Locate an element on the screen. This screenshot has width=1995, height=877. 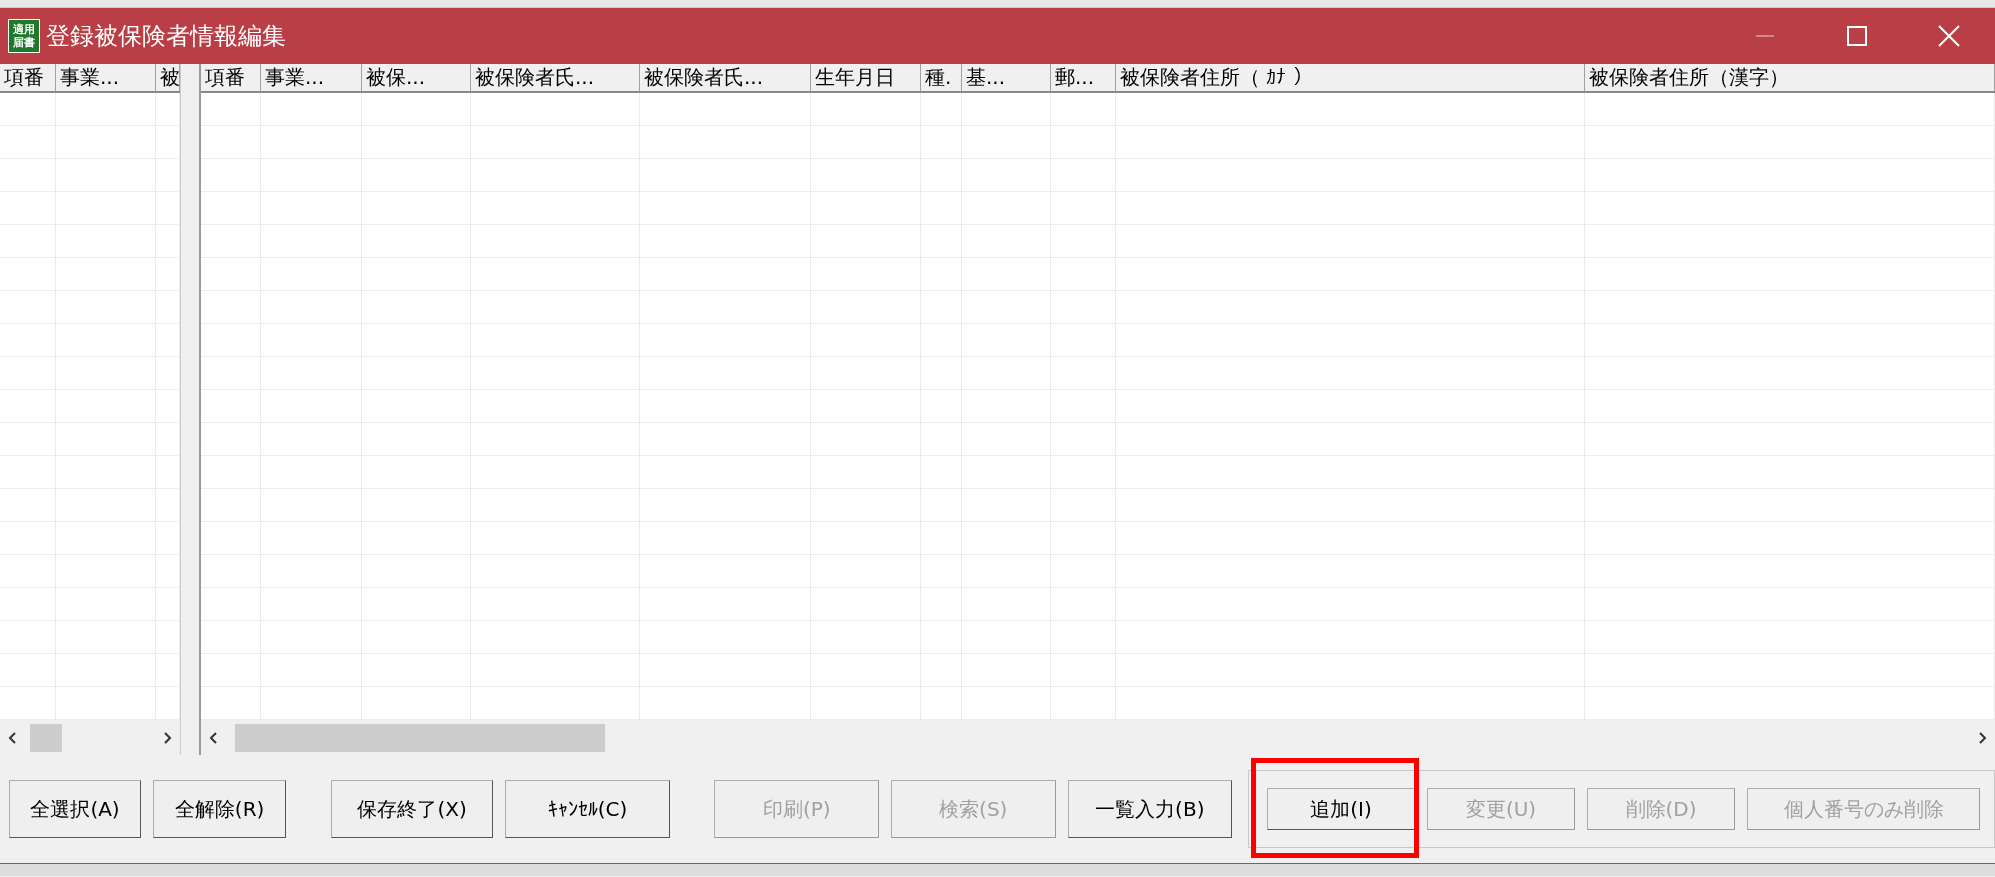
action-button: 追加(I) is located at coordinates (1341, 809).